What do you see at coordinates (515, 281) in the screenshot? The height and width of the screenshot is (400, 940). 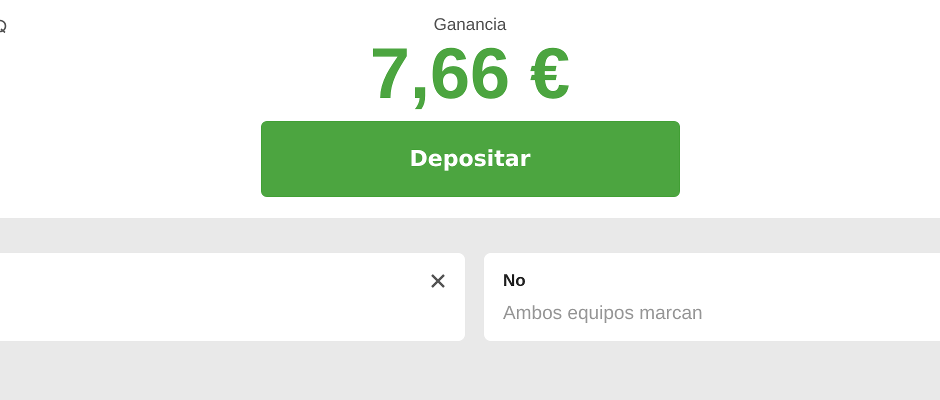 I see `selection-title: No` at bounding box center [515, 281].